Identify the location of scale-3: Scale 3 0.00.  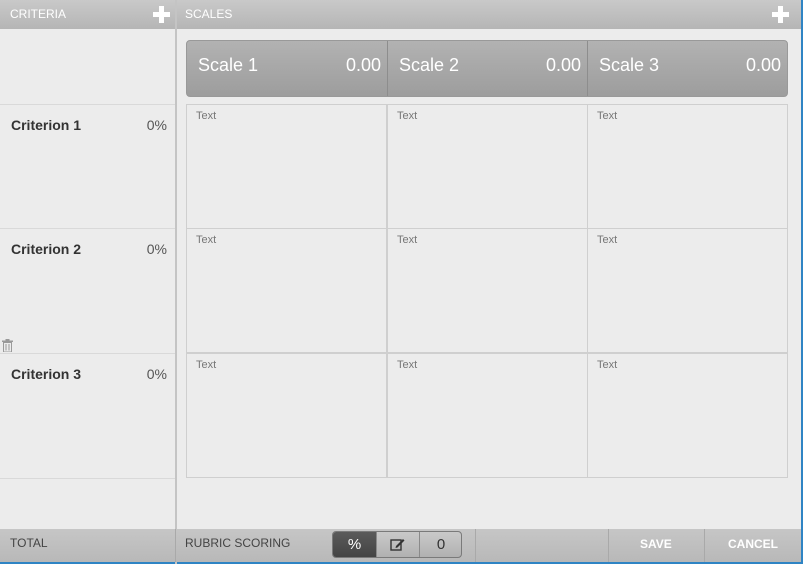
(687, 68).